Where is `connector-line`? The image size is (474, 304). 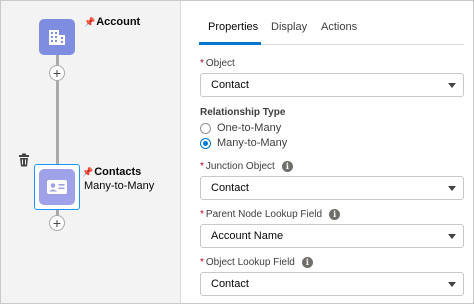
connector-line is located at coordinates (57, 102).